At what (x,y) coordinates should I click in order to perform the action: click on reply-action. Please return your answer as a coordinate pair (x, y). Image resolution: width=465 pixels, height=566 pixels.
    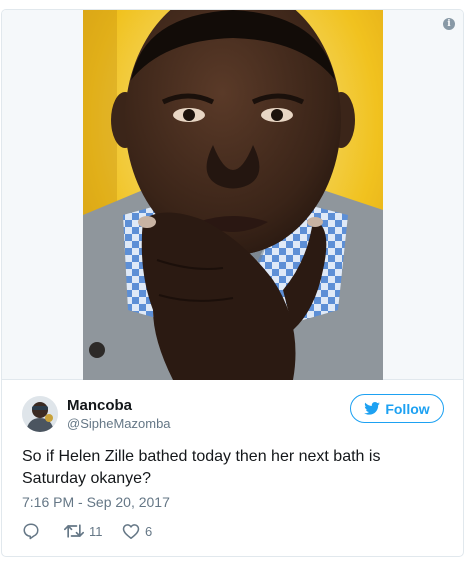
    Looking at the image, I should click on (43, 531).